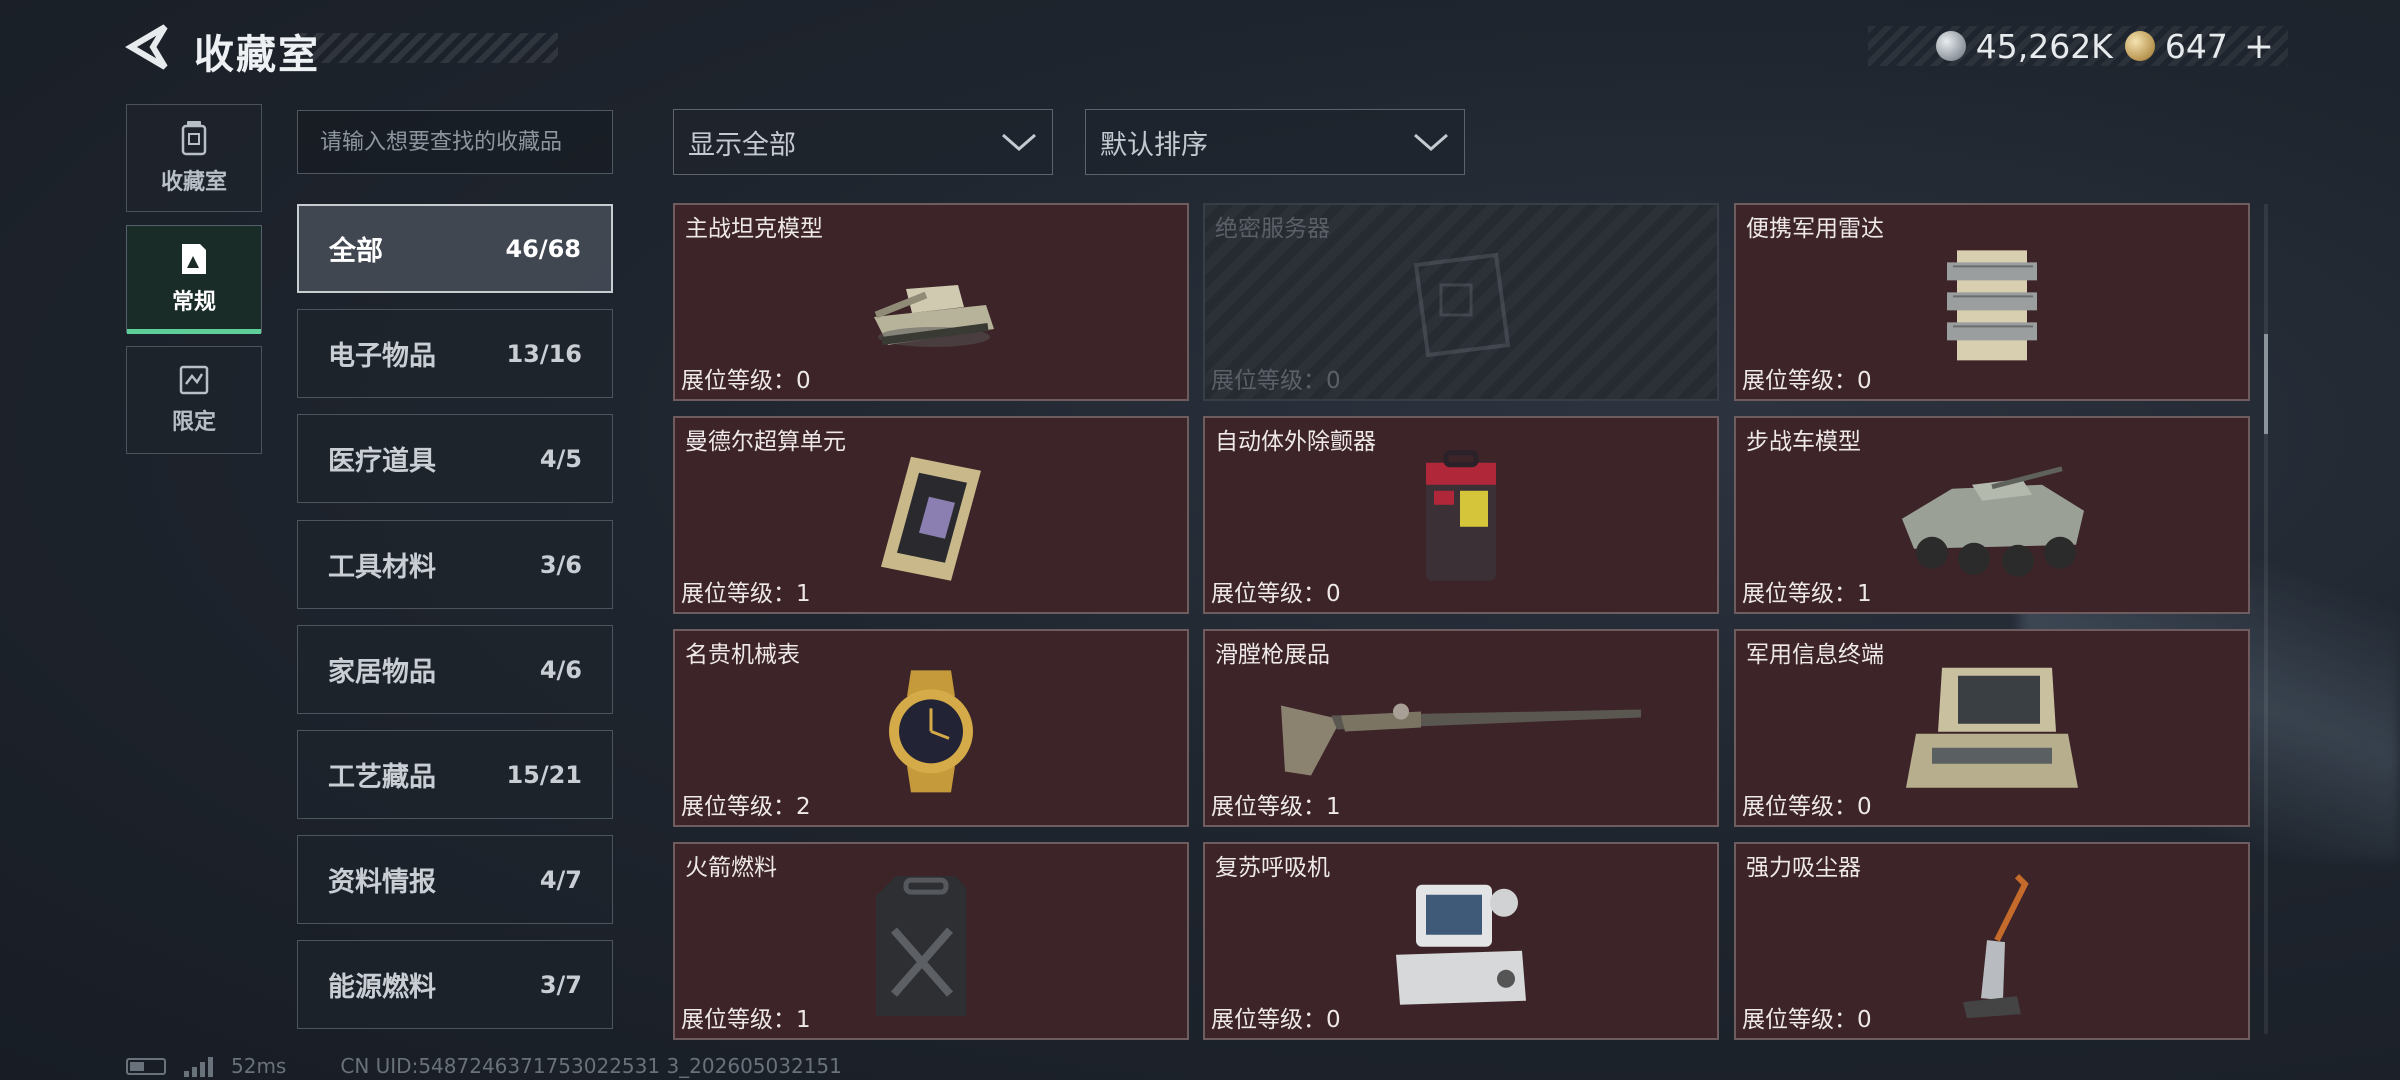 The image size is (2400, 1080). Describe the element at coordinates (1992, 734) in the screenshot. I see `terminal-icon` at that location.